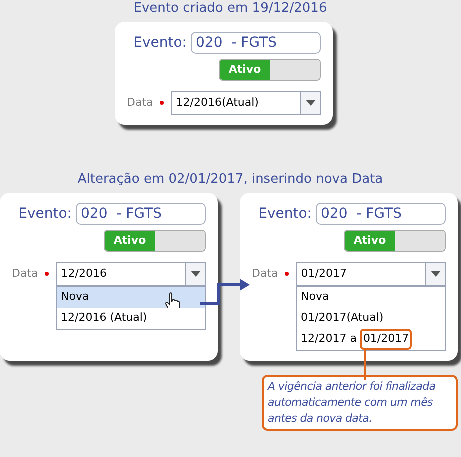  I want to click on connector-arrow, so click(226, 291).